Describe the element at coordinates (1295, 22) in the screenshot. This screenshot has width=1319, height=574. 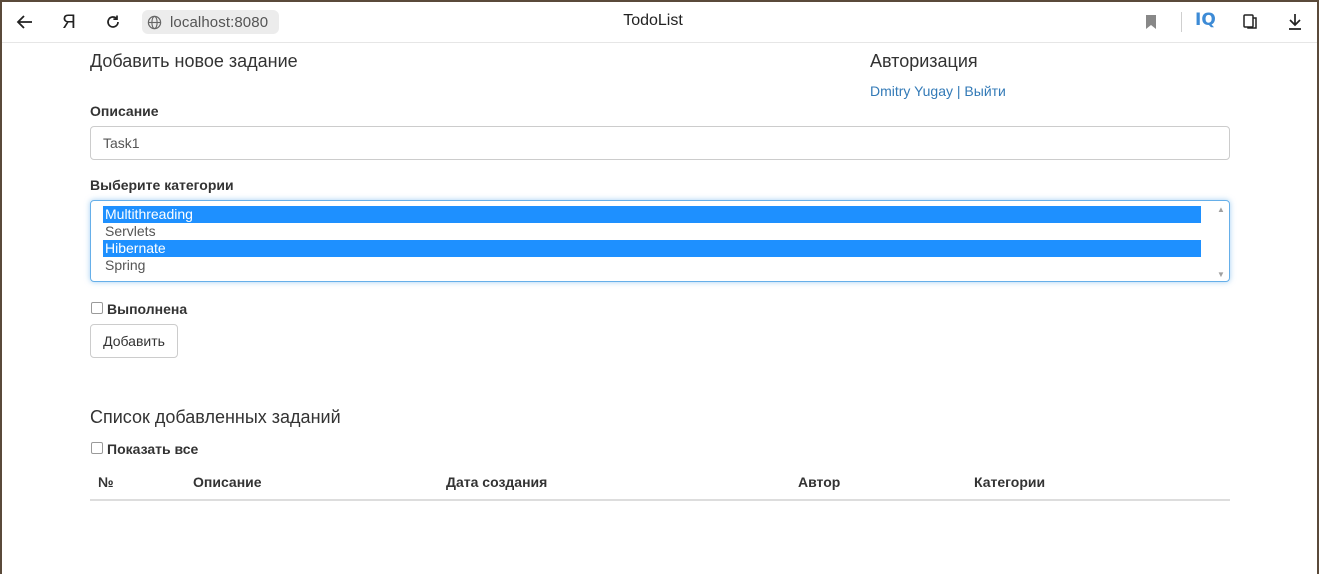
I see `download-icon` at that location.